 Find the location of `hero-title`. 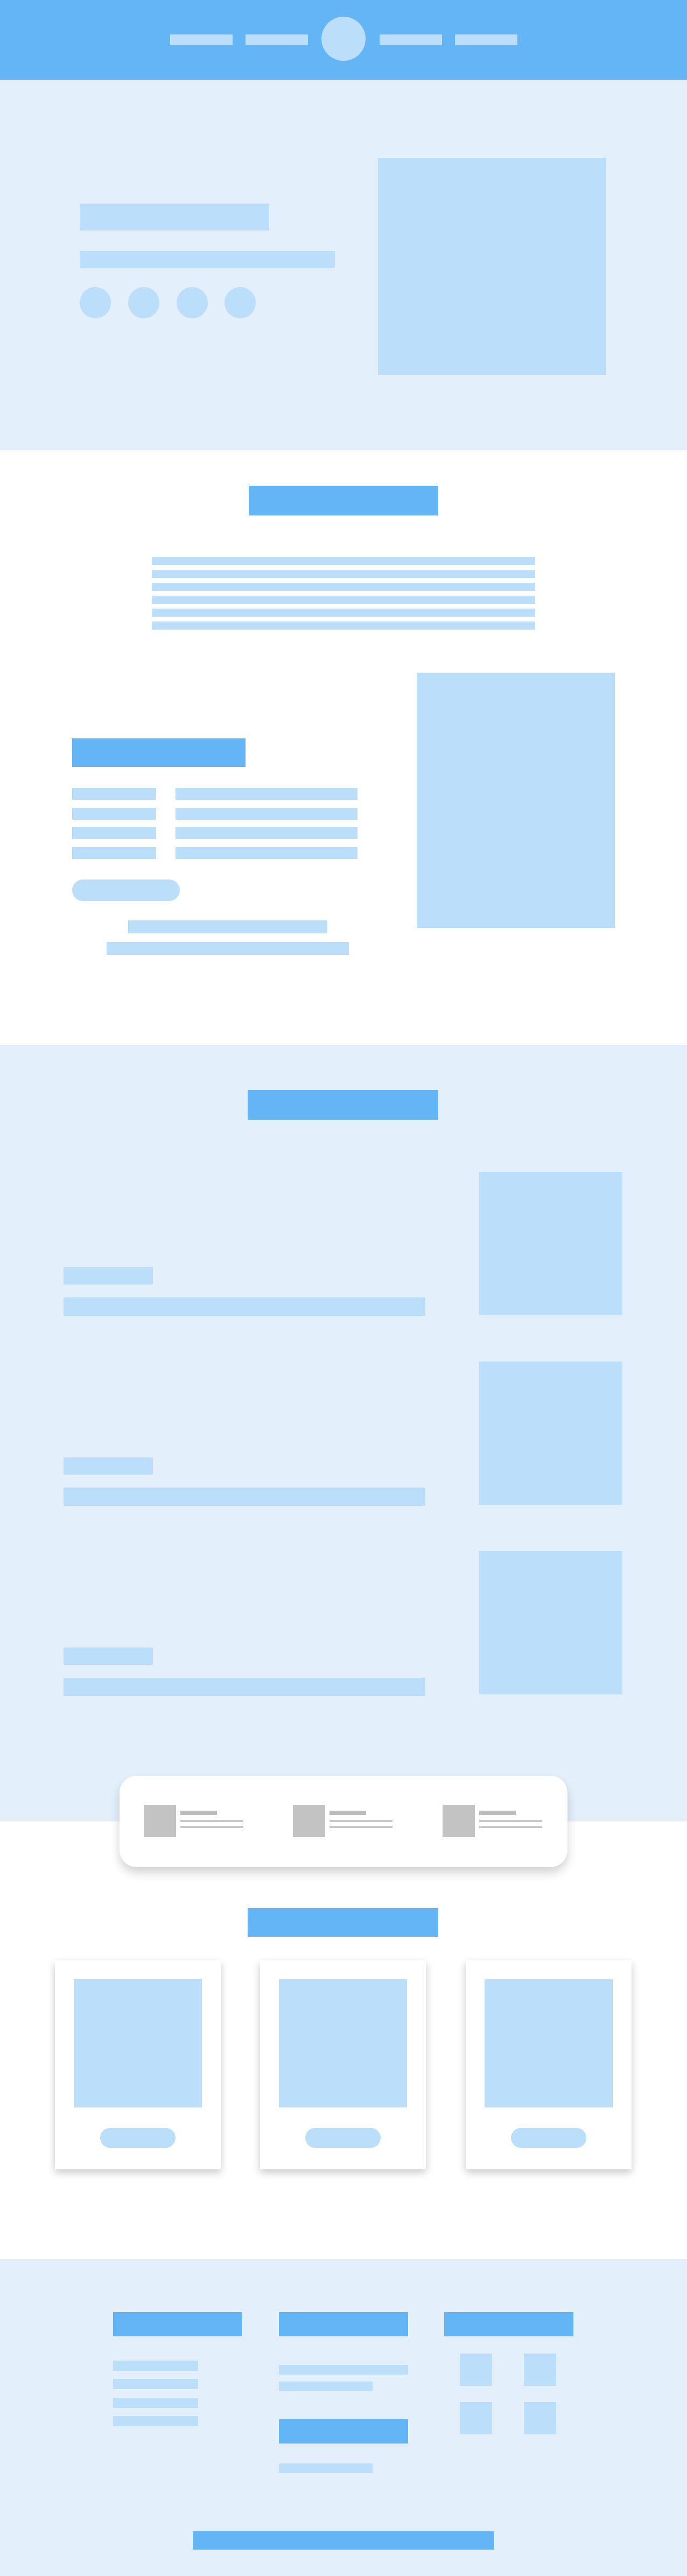

hero-title is located at coordinates (174, 217).